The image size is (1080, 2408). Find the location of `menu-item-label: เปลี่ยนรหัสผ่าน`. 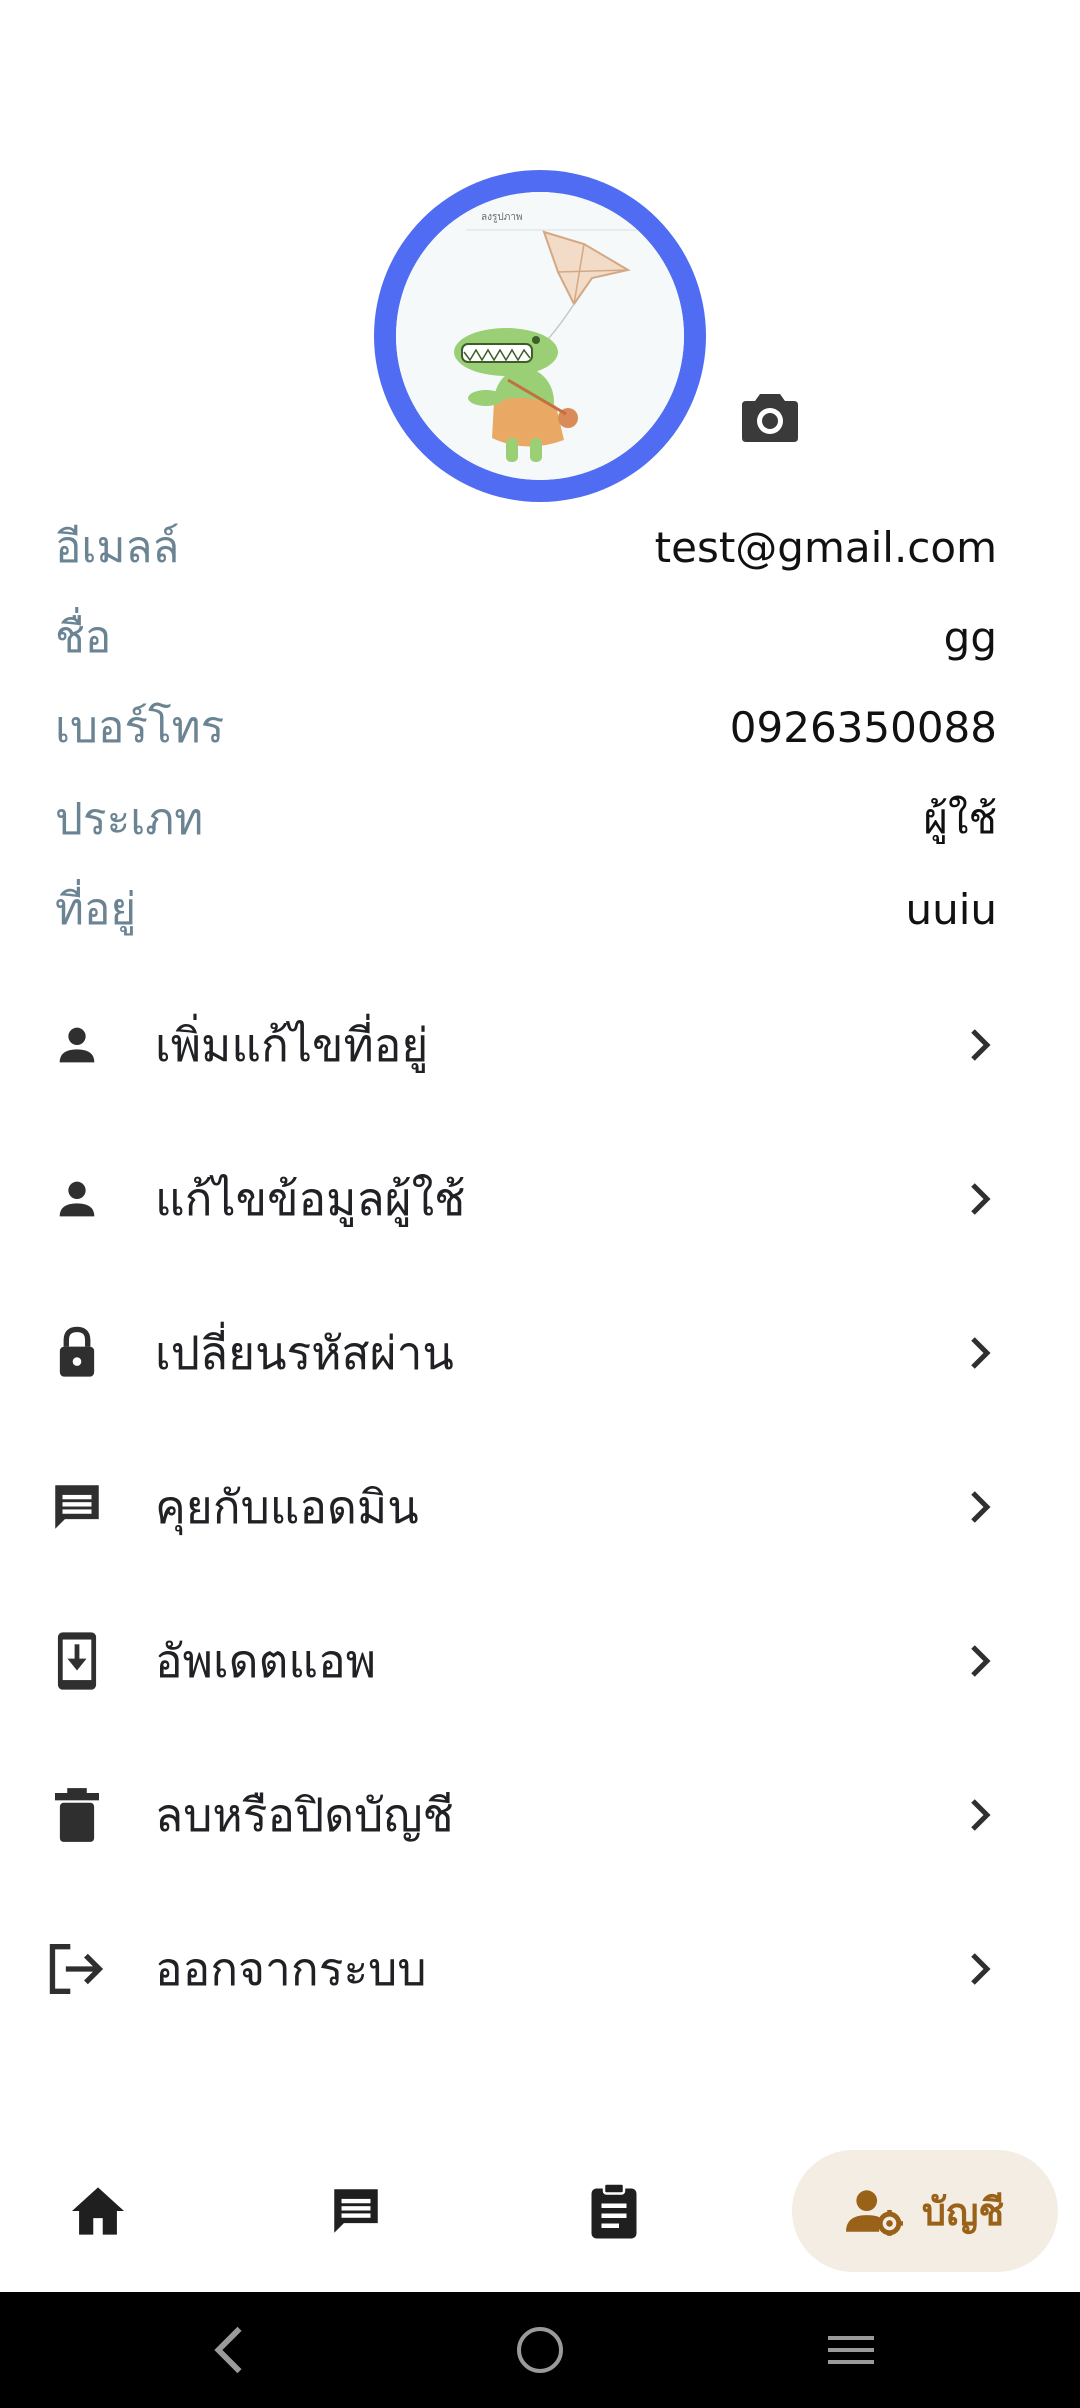

menu-item-label: เปลี่ยนรหัสผ่าน is located at coordinates (304, 1352).